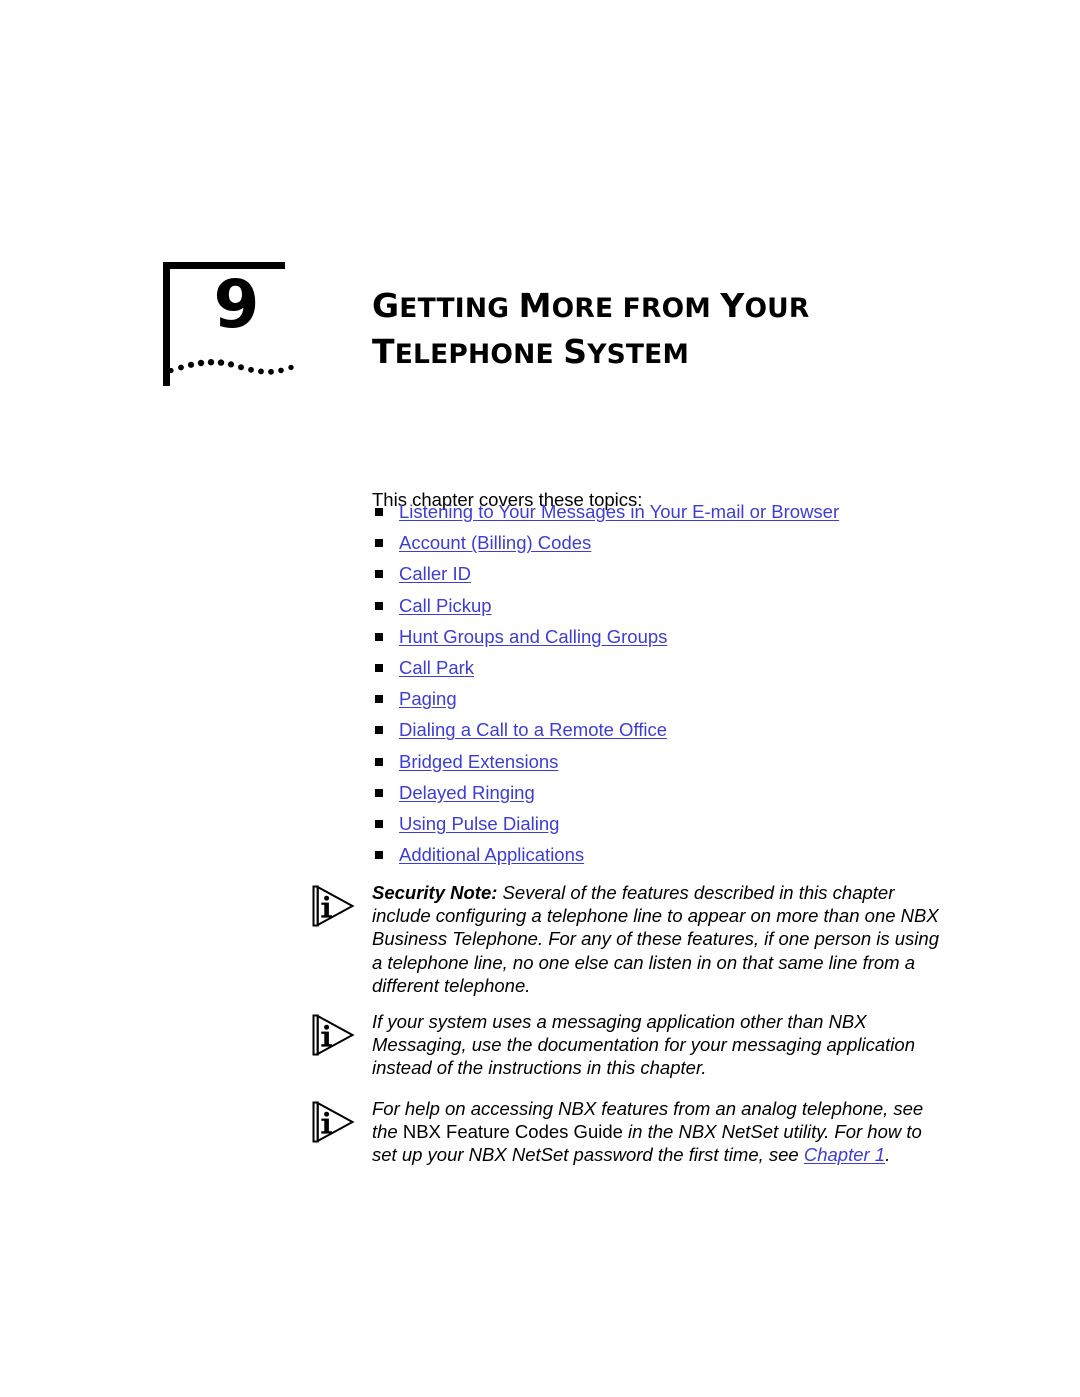 The height and width of the screenshot is (1397, 1080). What do you see at coordinates (236, 304) in the screenshot?
I see `chapter-number: 9` at bounding box center [236, 304].